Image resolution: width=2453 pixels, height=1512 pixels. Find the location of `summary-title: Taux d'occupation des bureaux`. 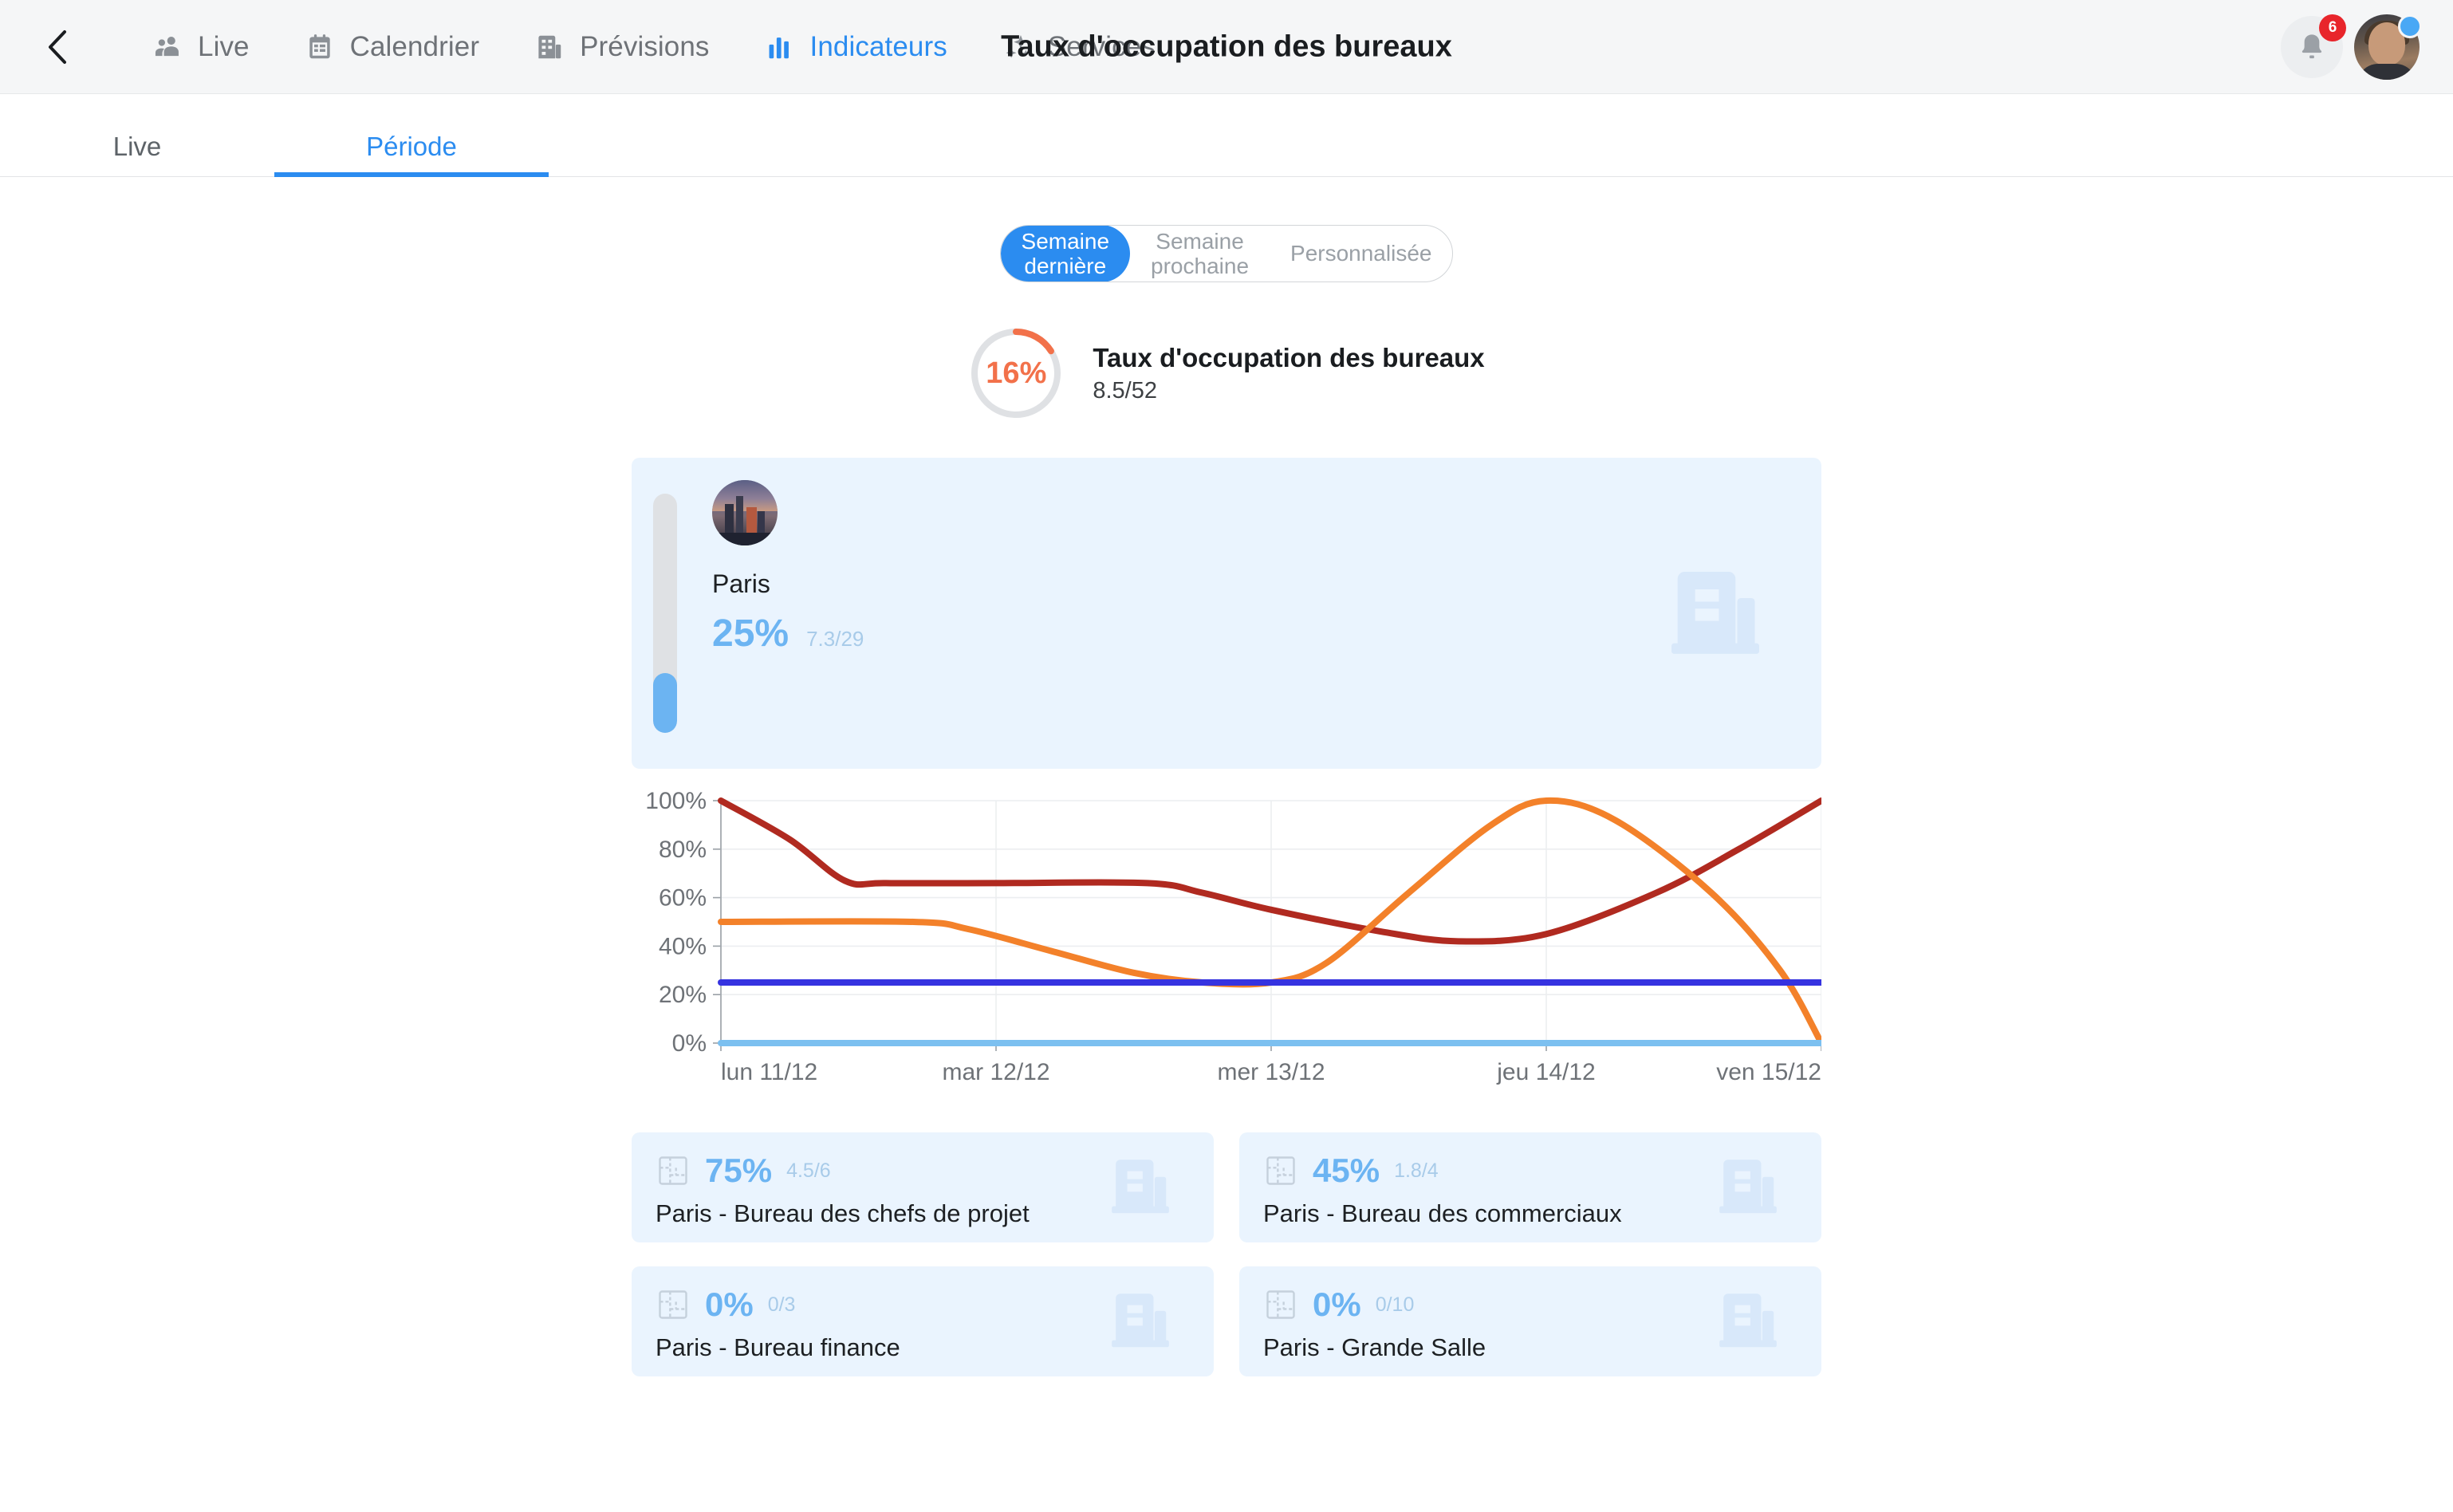

summary-title: Taux d'occupation des bureaux is located at coordinates (1289, 357).